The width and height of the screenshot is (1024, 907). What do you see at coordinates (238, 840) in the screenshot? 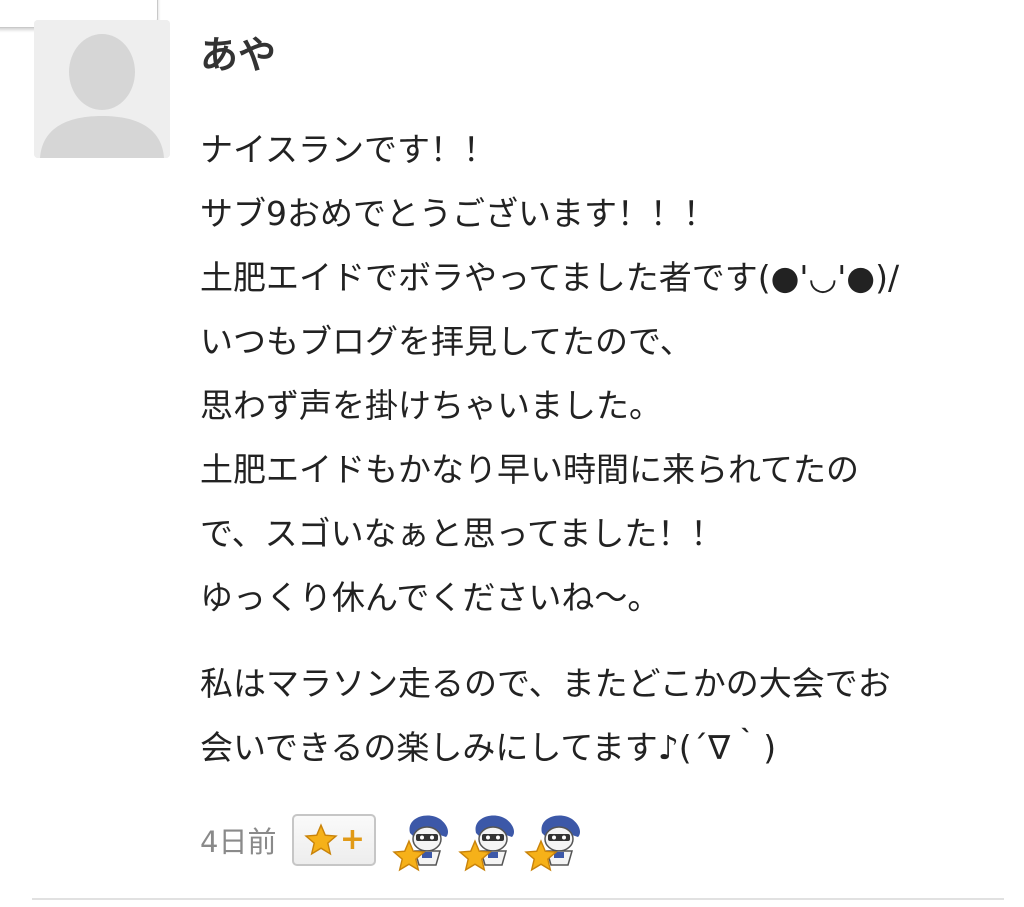
I see `comment-timestamp: 4日前` at bounding box center [238, 840].